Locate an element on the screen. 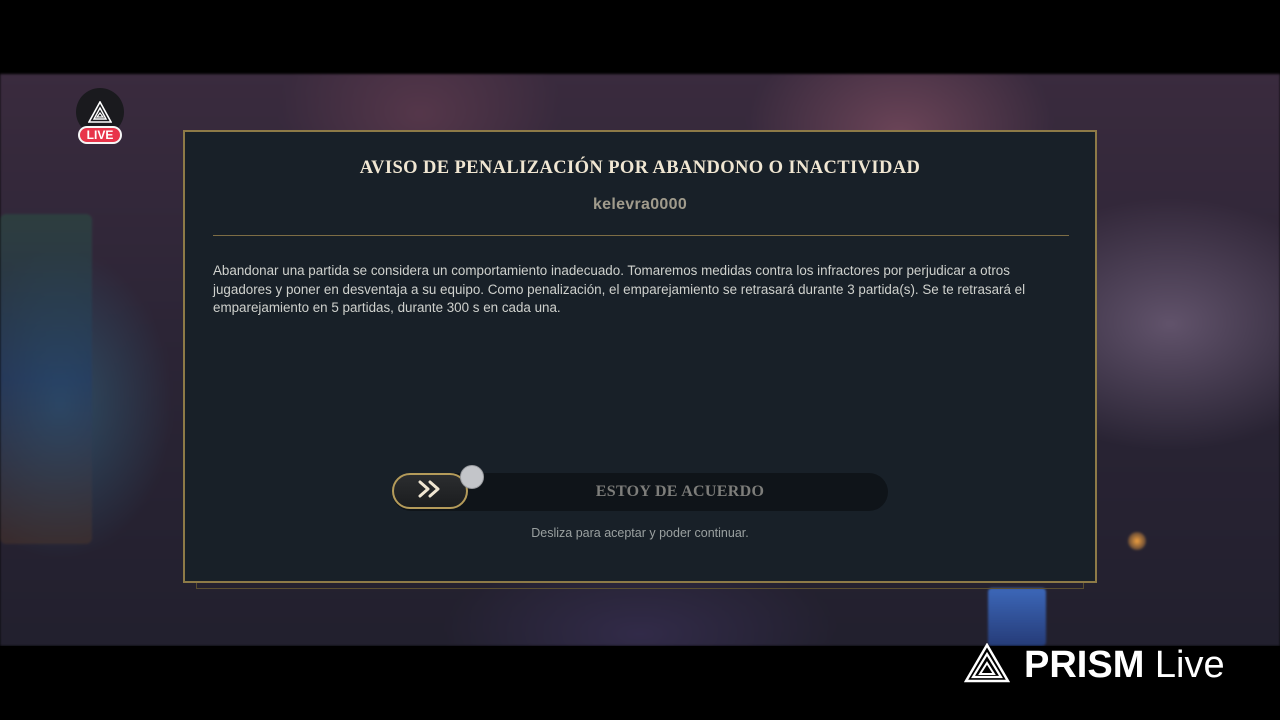 This screenshot has height=720, width=1280. divider is located at coordinates (641, 235).